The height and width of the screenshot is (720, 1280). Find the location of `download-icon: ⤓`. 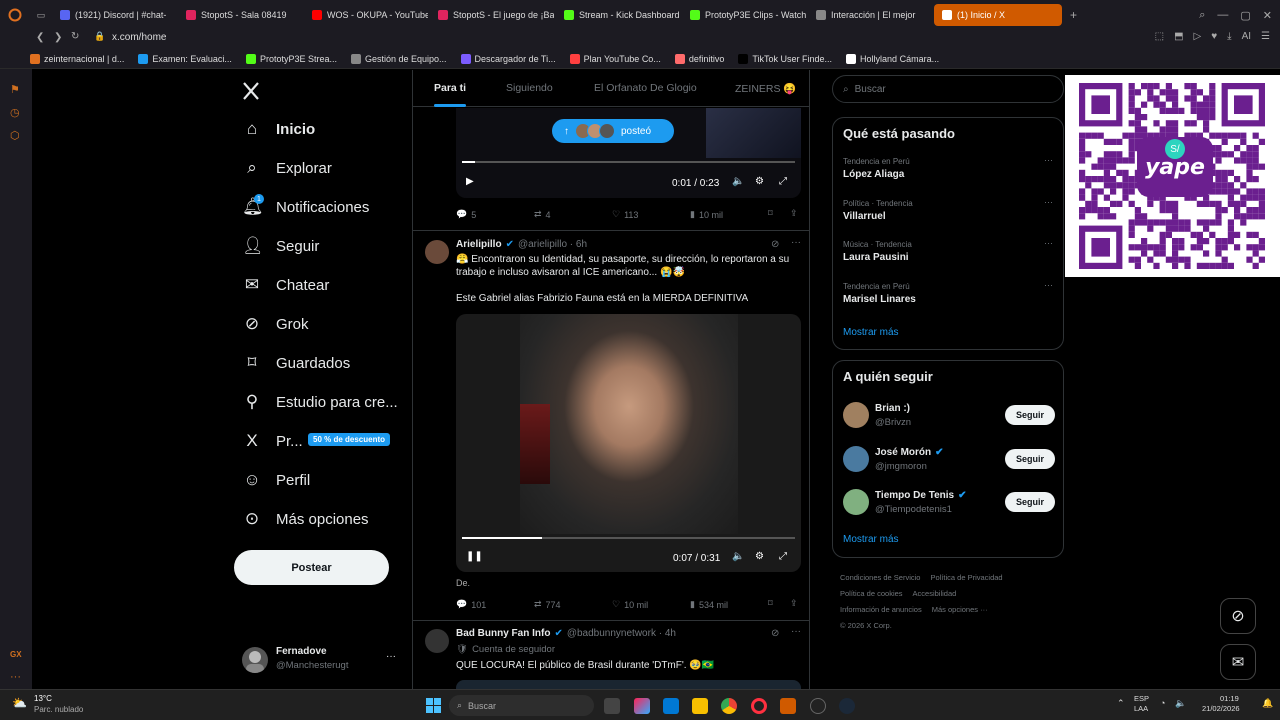

download-icon: ⤓ is located at coordinates (1229, 36).